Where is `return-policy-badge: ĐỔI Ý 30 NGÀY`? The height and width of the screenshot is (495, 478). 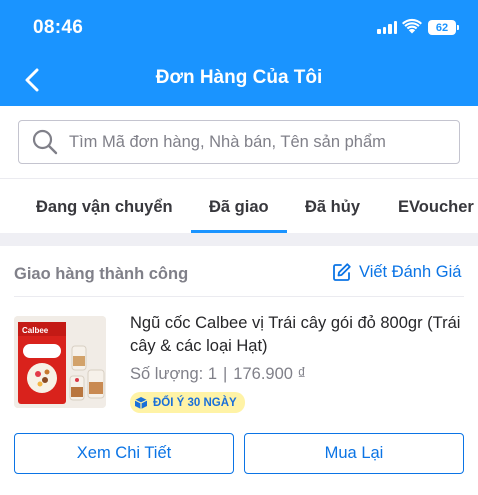
return-policy-badge: ĐỔI Ý 30 NGÀY is located at coordinates (187, 402).